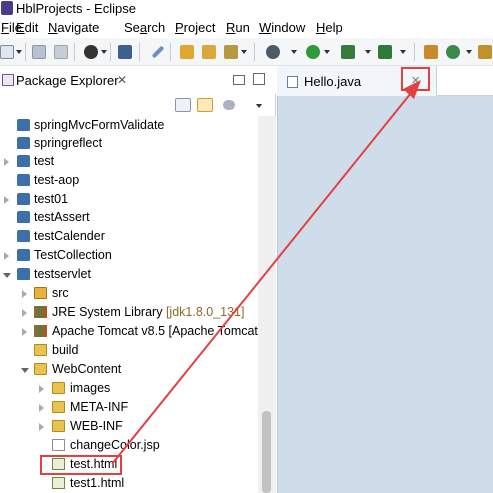 This screenshot has height=493, width=493. I want to click on new-class-dropdown-icon, so click(469, 52).